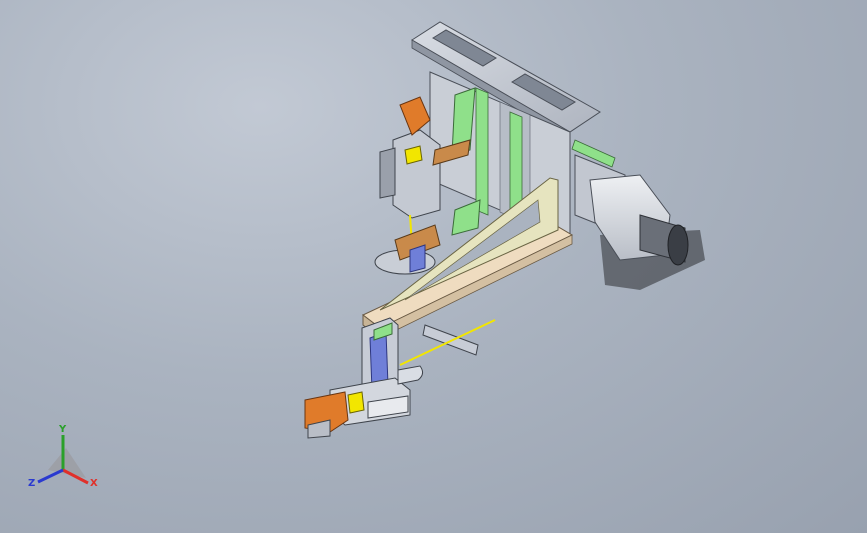  I want to click on middle-sensor-bracket, so click(407, 249).